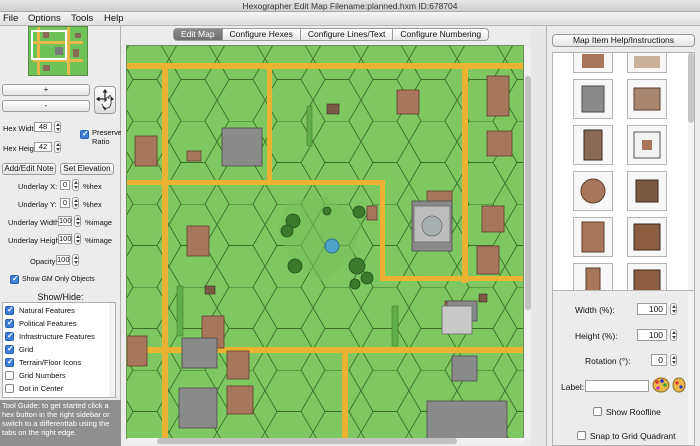  I want to click on market-icon, so click(647, 62).